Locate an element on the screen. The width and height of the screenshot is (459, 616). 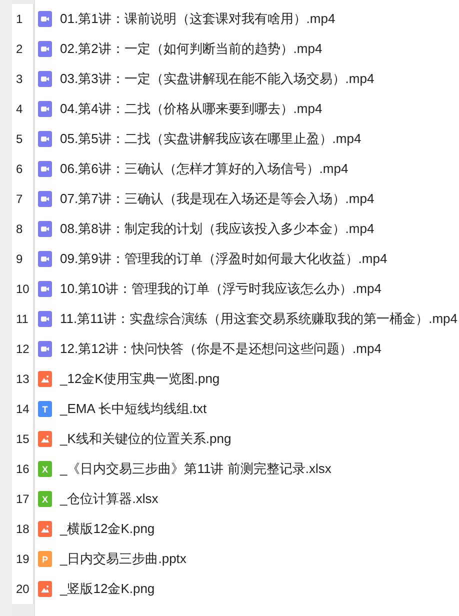
line-number: 12 is located at coordinates (23, 349).